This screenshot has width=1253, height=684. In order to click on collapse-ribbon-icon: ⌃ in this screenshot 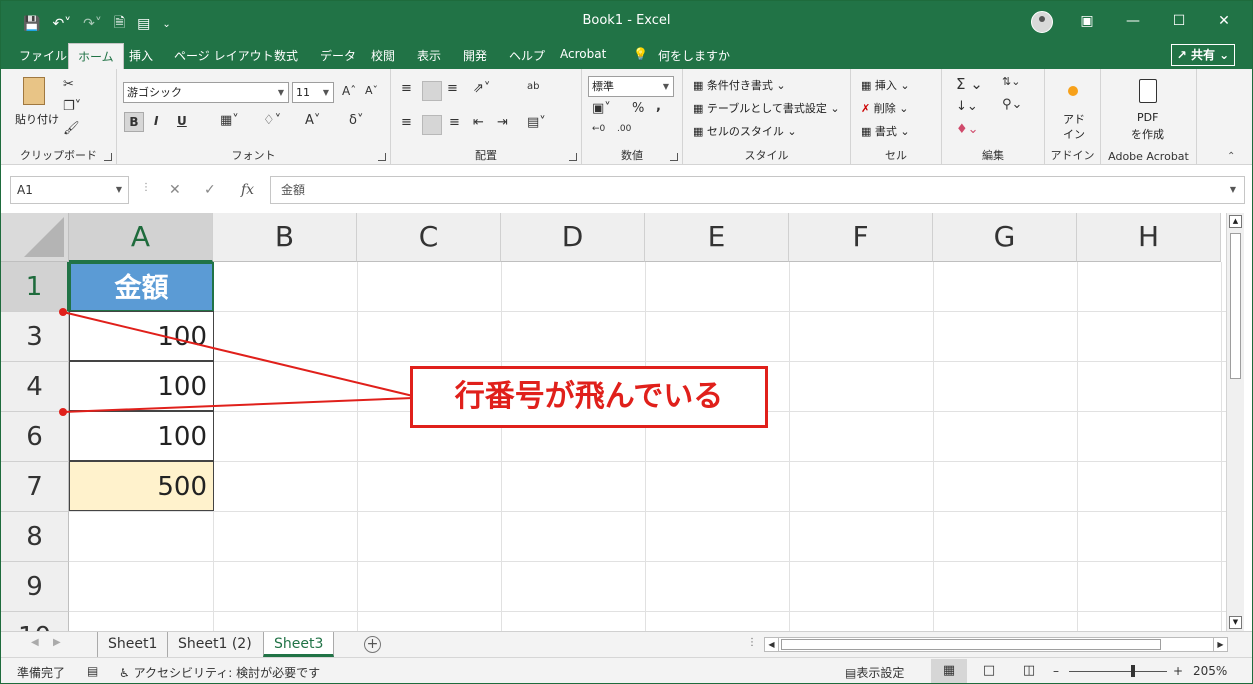, I will do `click(1231, 156)`.